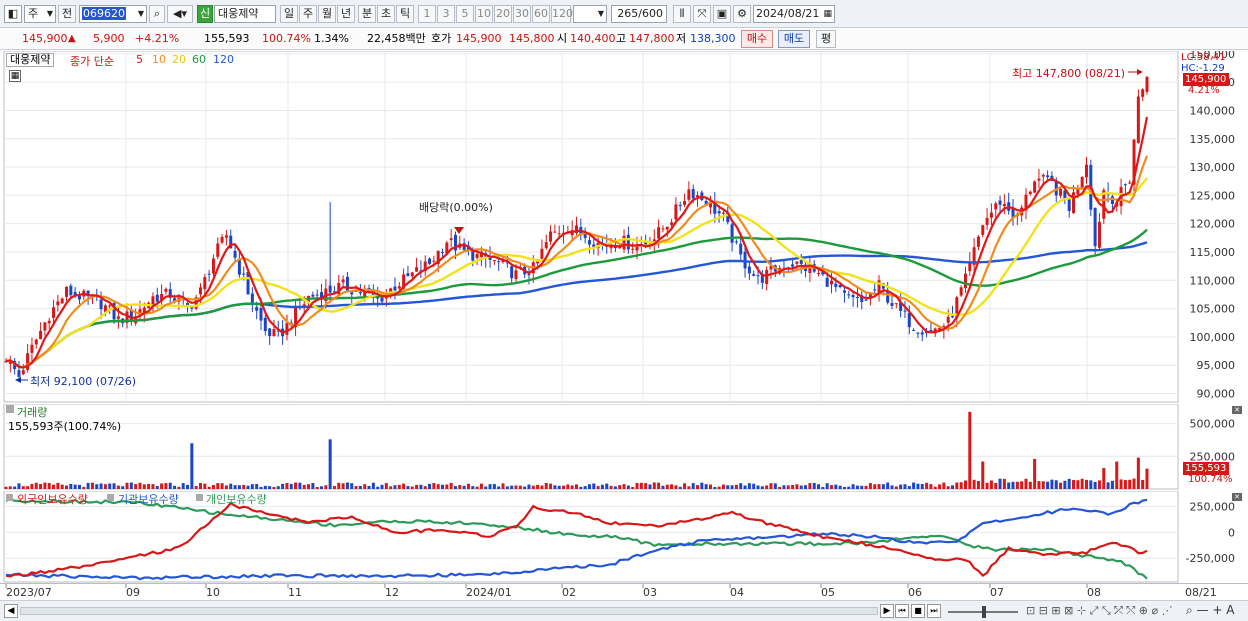 This screenshot has height=621, width=1248. Describe the element at coordinates (887, 611) in the screenshot. I see `scroll-right-icon: ▶` at that location.